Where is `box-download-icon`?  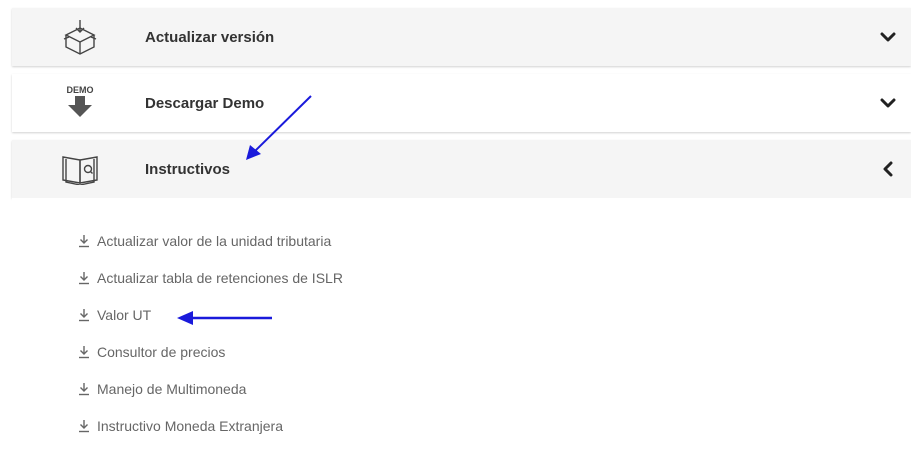 box-download-icon is located at coordinates (80, 37).